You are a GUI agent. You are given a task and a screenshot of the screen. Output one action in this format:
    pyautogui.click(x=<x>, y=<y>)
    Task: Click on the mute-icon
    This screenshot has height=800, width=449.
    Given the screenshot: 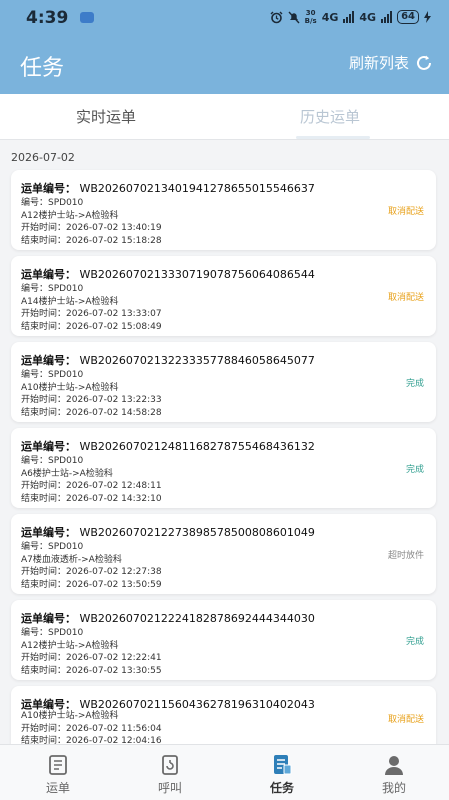 What is the action you would take?
    pyautogui.click(x=294, y=17)
    